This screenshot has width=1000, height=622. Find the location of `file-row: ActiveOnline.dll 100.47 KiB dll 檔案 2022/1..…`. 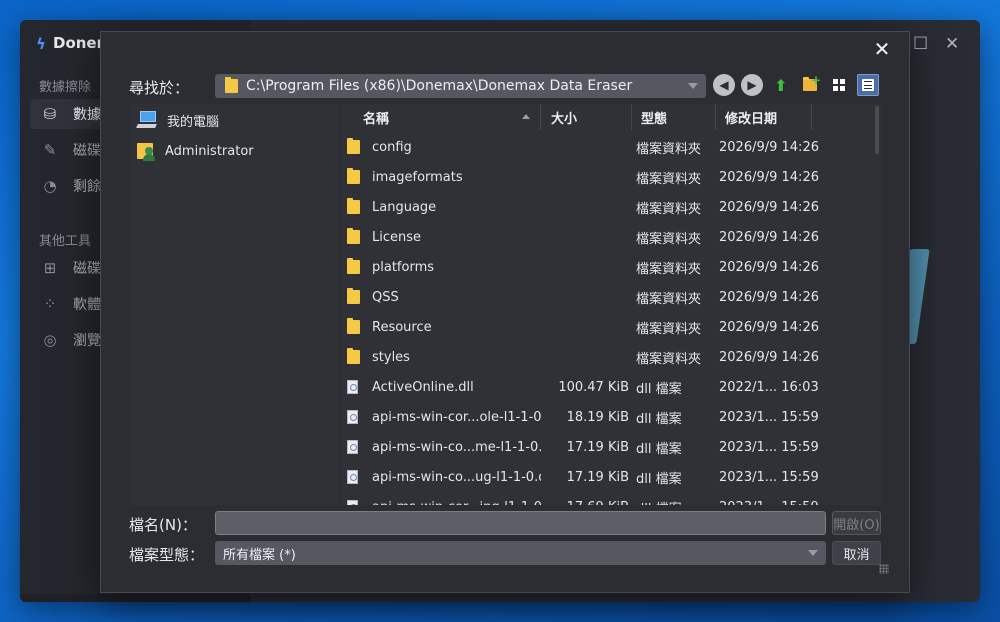

file-row: ActiveOnline.dll 100.47 KiB dll 檔案 2022/1..… is located at coordinates (606, 387).